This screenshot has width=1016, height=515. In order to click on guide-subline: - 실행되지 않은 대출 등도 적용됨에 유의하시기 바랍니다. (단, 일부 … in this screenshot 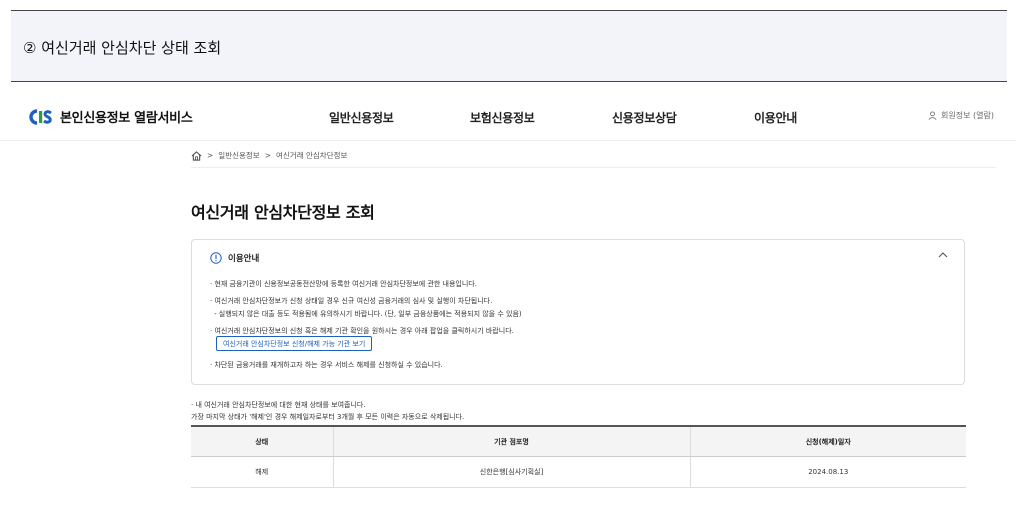, I will do `click(368, 314)`.